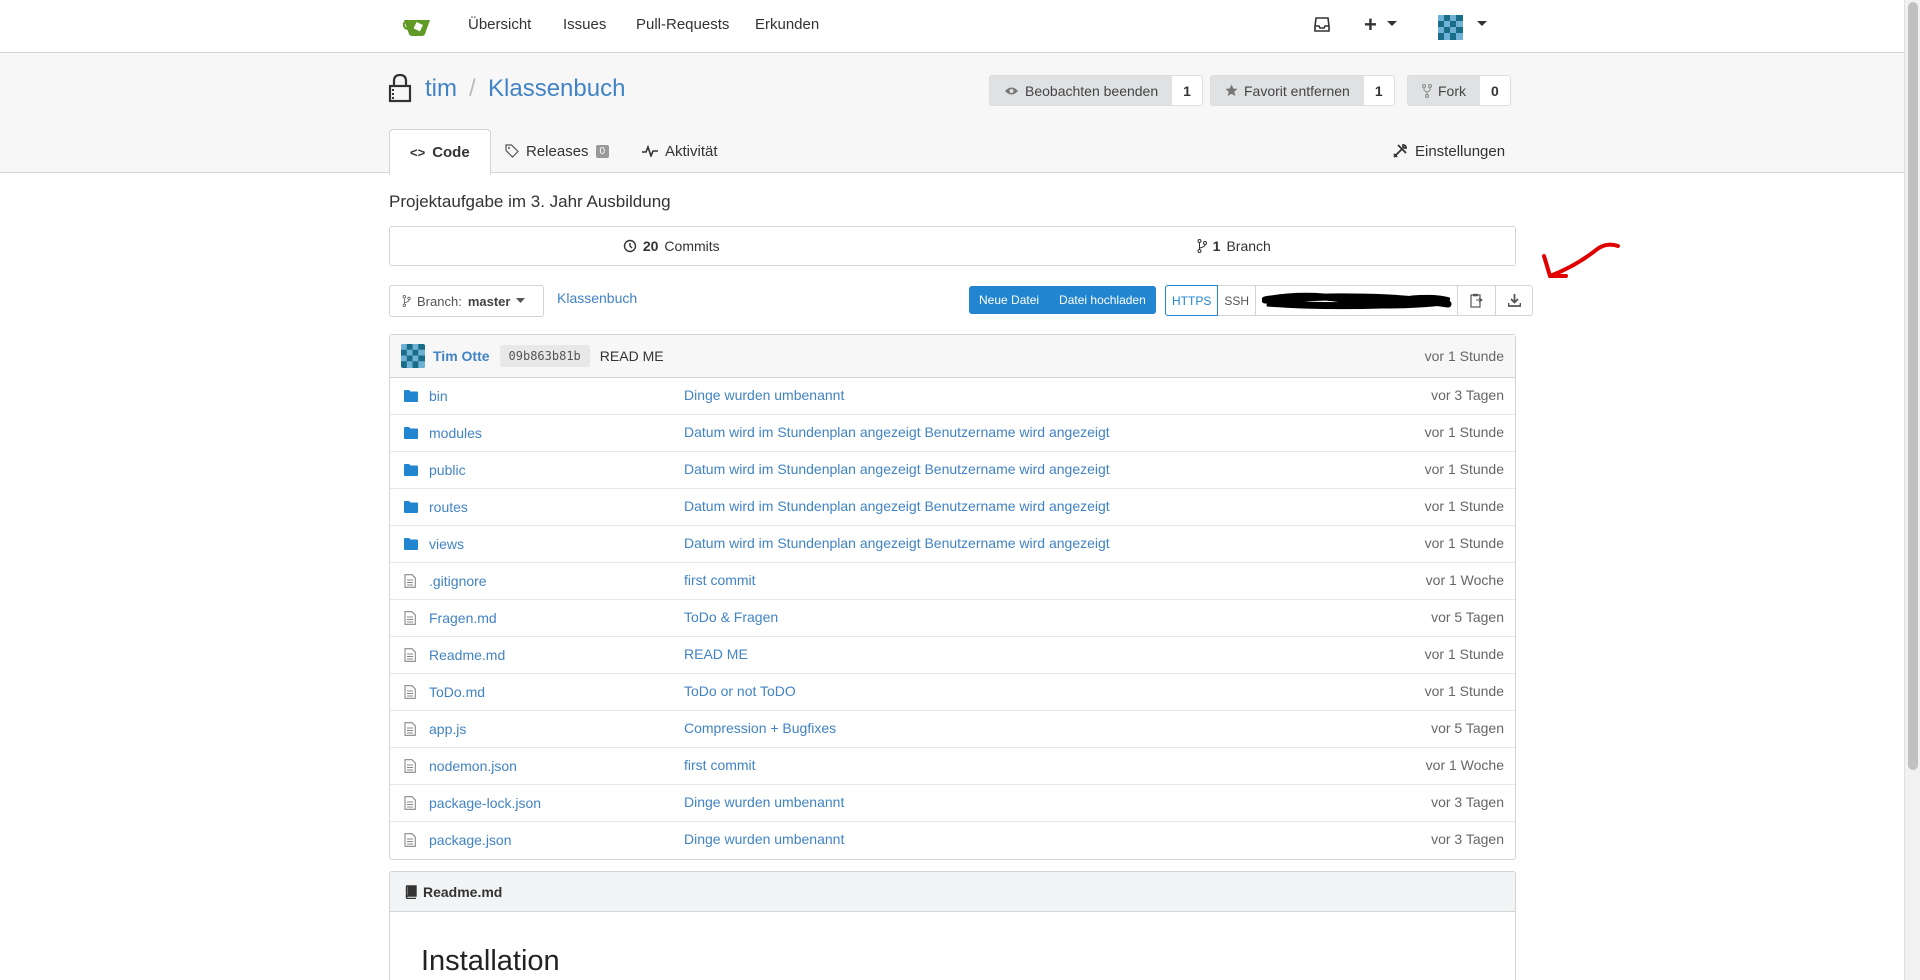  Describe the element at coordinates (1287, 90) in the screenshot. I see `unstar-button: Favorit entfernen` at that location.